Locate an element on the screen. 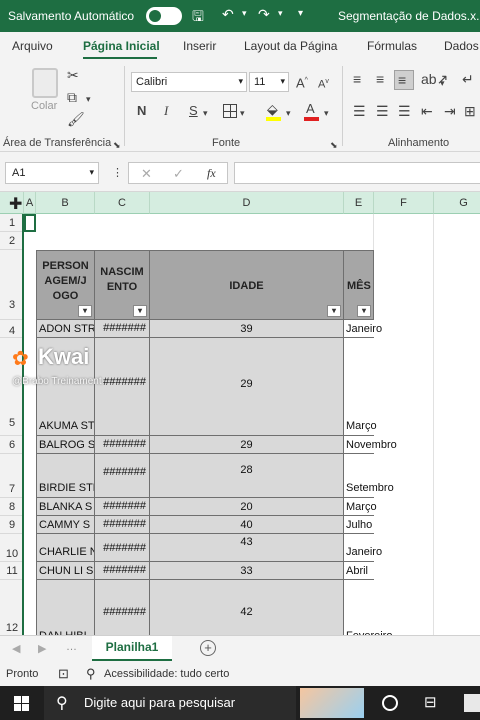 This screenshot has height=720, width=480. align-right-icon: ☰ is located at coordinates (404, 111).